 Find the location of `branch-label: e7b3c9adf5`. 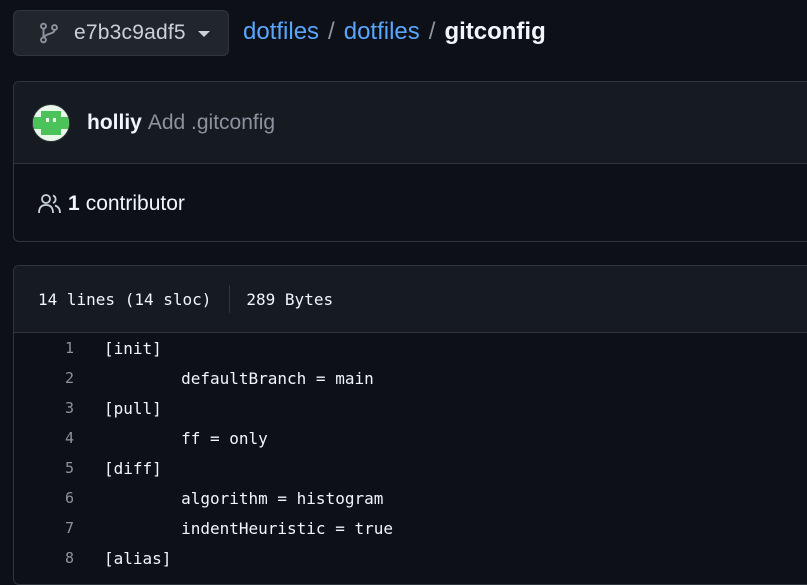

branch-label: e7b3c9adf5 is located at coordinates (130, 32).